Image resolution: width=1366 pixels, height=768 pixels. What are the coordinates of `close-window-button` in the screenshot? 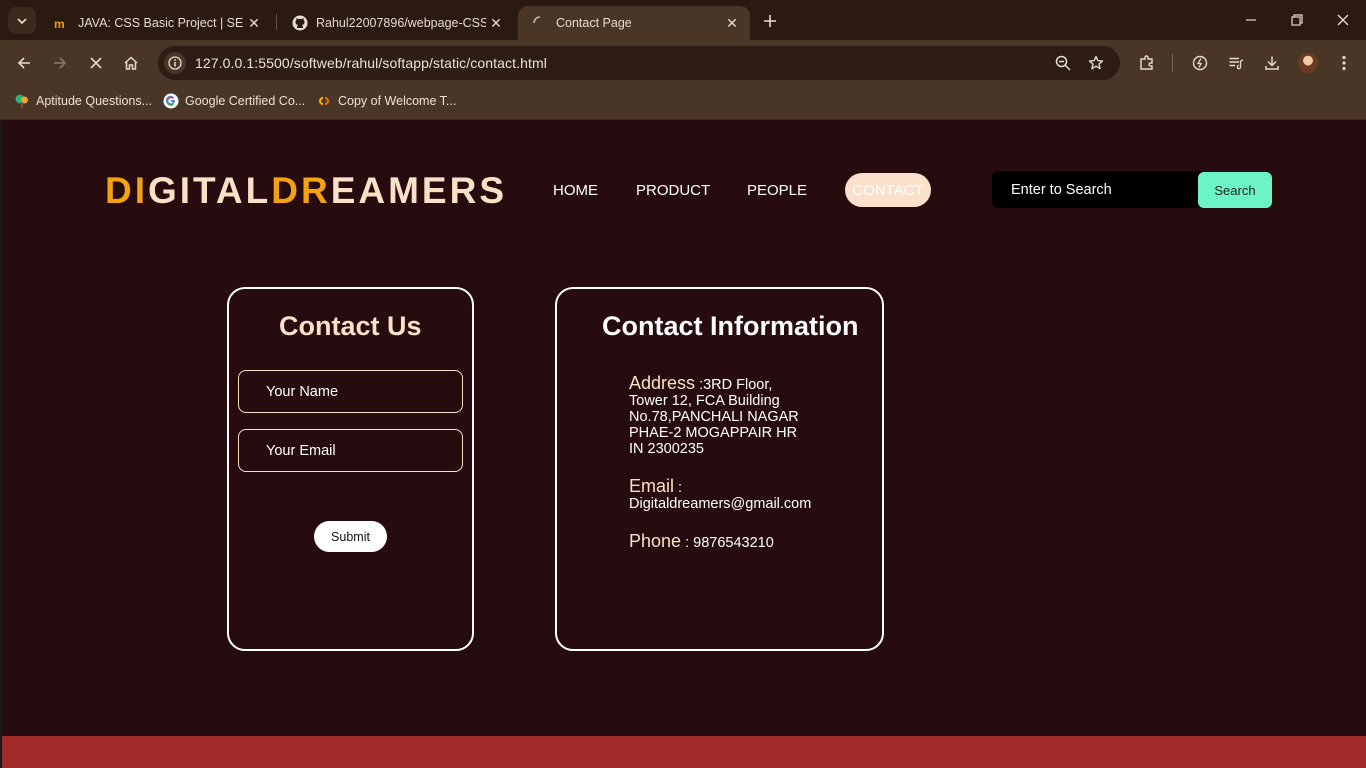 It's located at (1343, 20).